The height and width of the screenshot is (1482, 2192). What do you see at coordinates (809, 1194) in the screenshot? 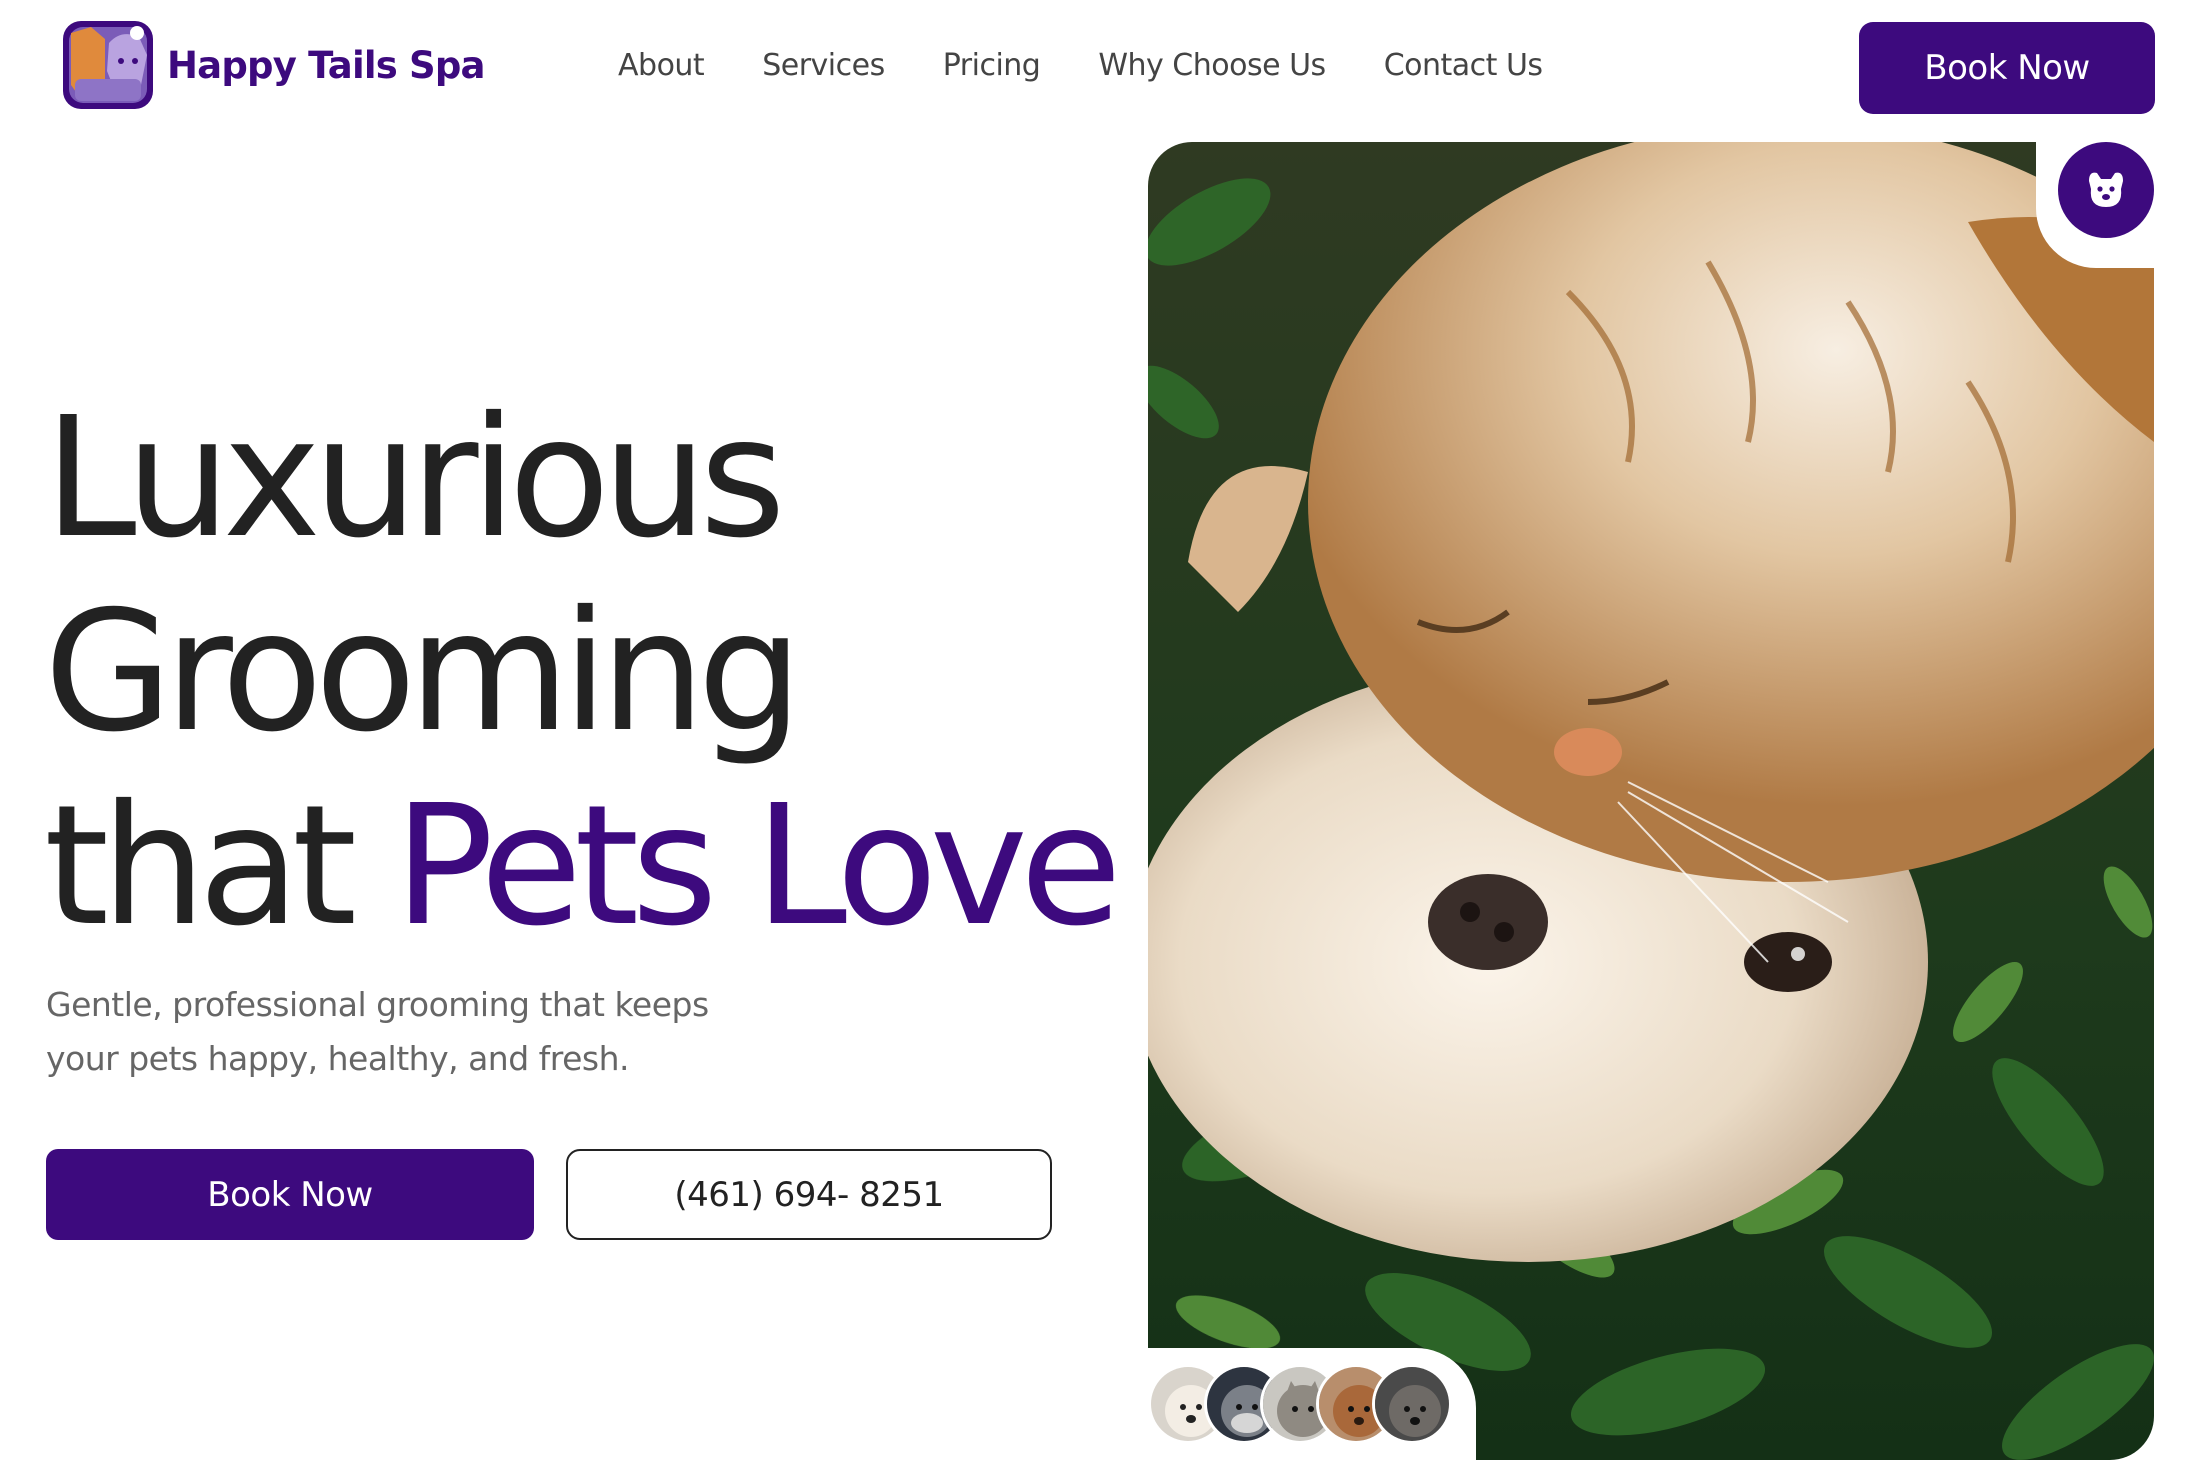
I see `phone-button: (461) 694- 8251` at bounding box center [809, 1194].